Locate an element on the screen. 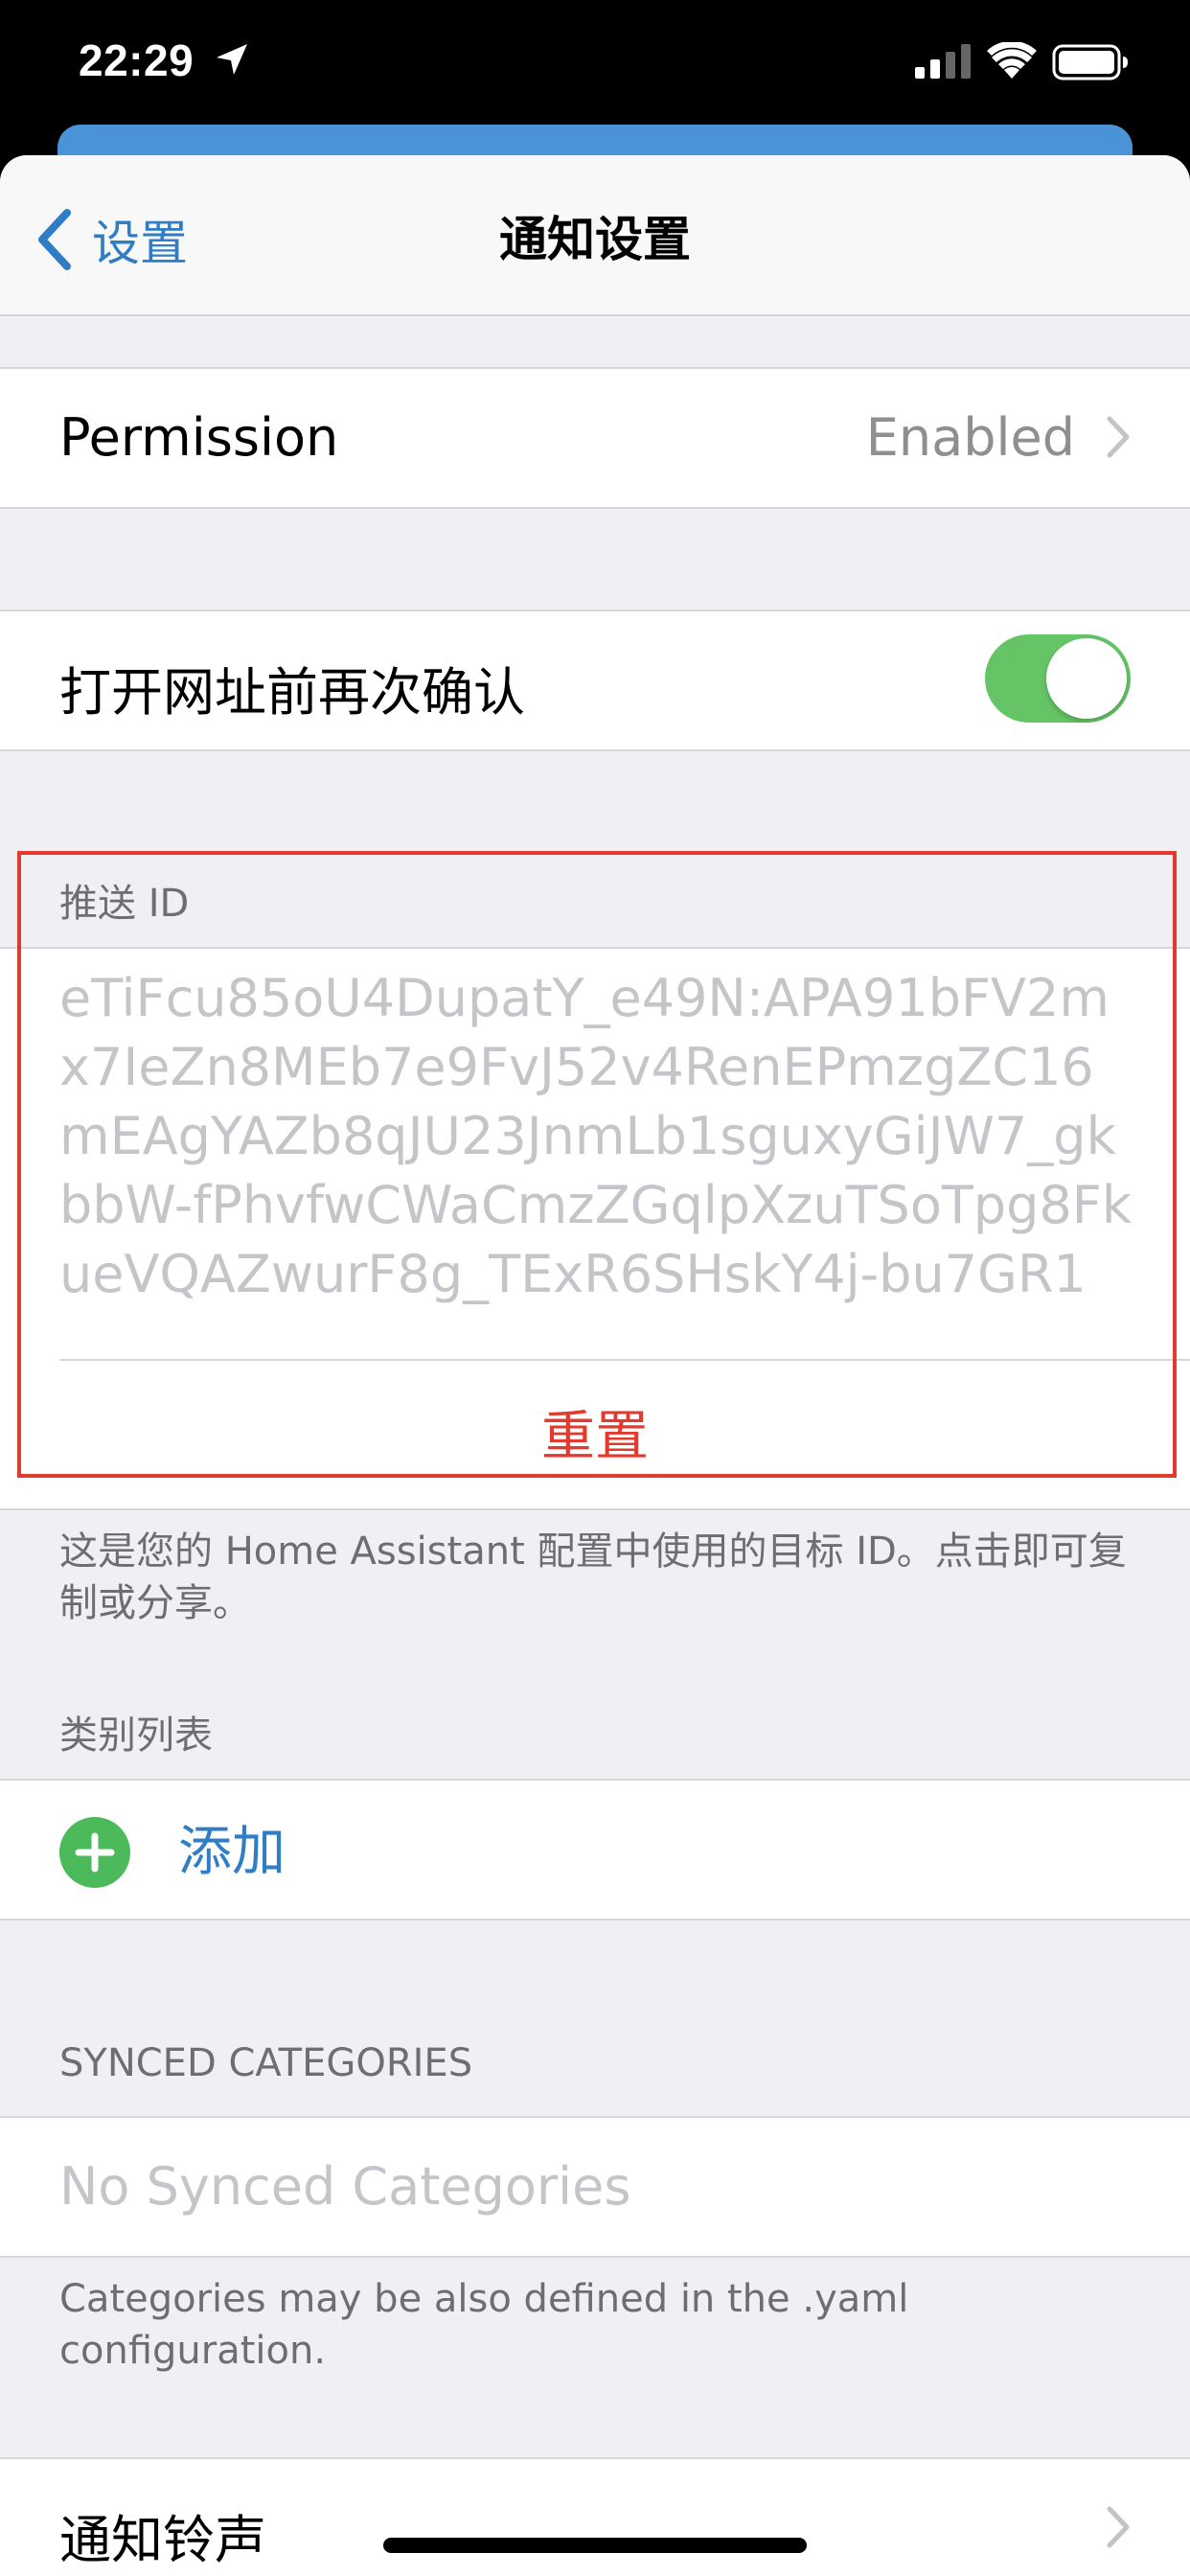 The width and height of the screenshot is (1190, 2576). add-category-label: 添加 is located at coordinates (232, 1852).